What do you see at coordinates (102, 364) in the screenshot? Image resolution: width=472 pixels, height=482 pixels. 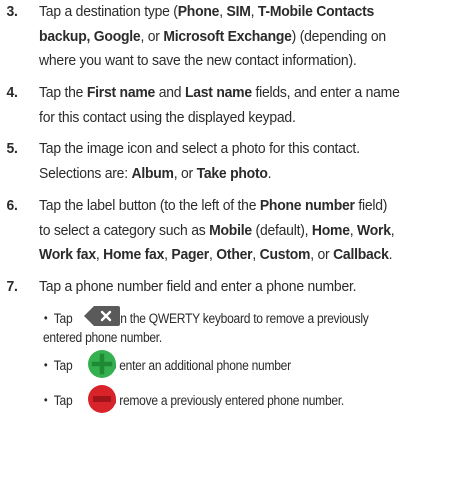 I see `add-green-circle-icon` at bounding box center [102, 364].